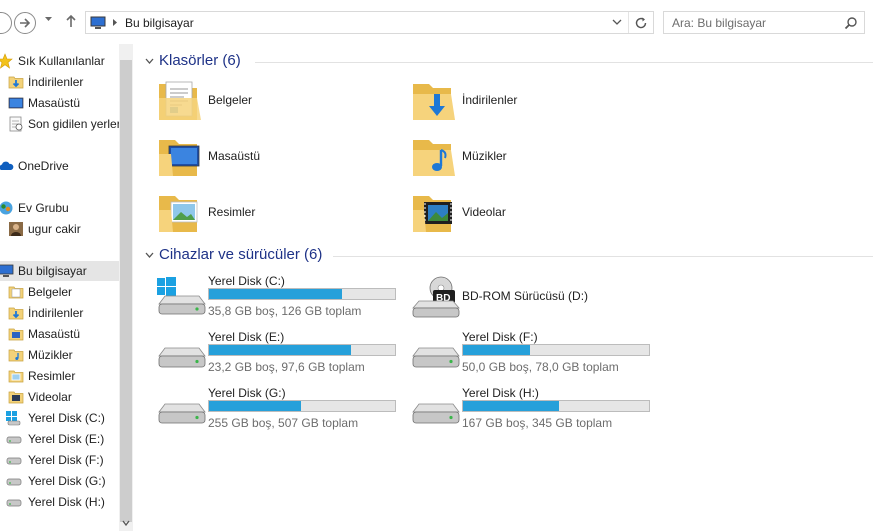 This screenshot has width=881, height=531. Describe the element at coordinates (851, 23) in the screenshot. I see `search-icon` at that location.